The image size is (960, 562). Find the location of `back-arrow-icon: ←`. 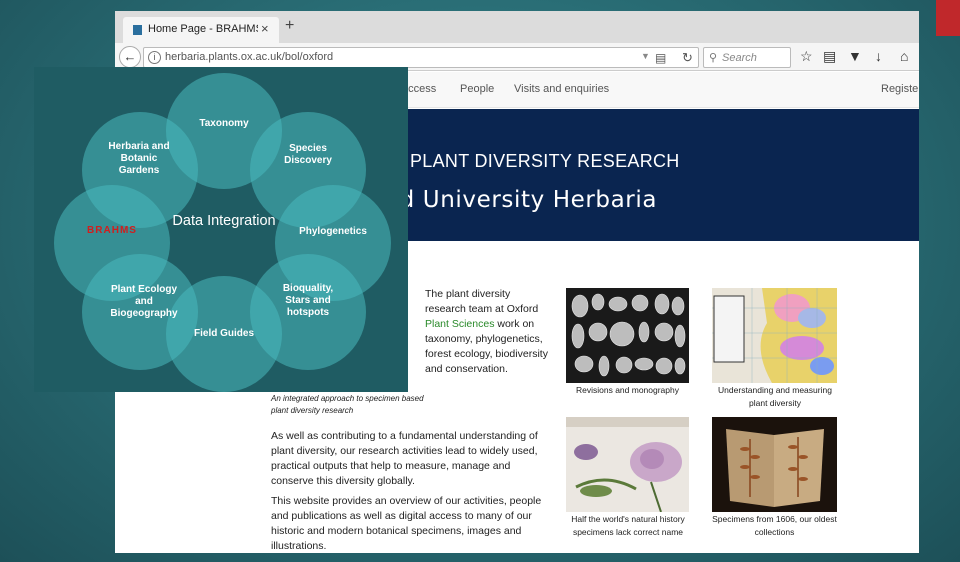

back-arrow-icon: ← is located at coordinates (130, 57).